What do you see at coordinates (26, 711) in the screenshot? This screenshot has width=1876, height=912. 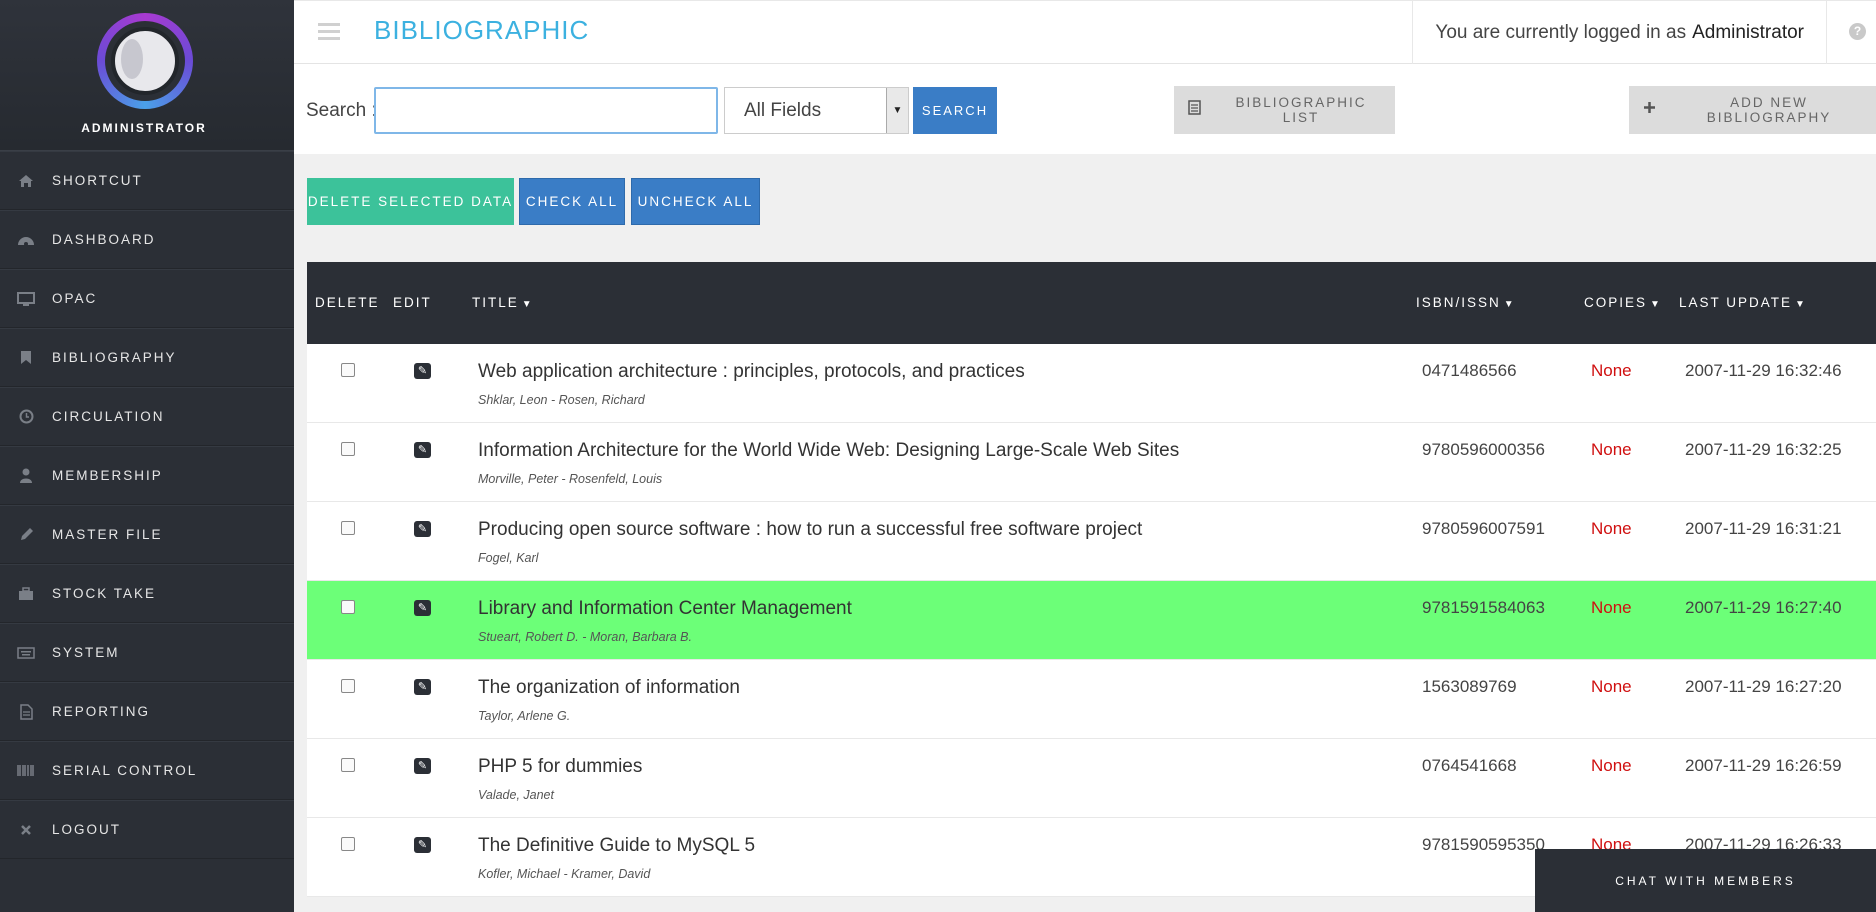 I see `file-icon` at bounding box center [26, 711].